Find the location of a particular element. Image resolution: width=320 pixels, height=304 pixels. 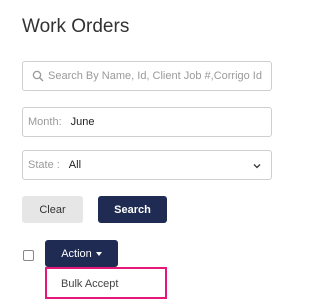

state-select: State : All is located at coordinates (147, 165).